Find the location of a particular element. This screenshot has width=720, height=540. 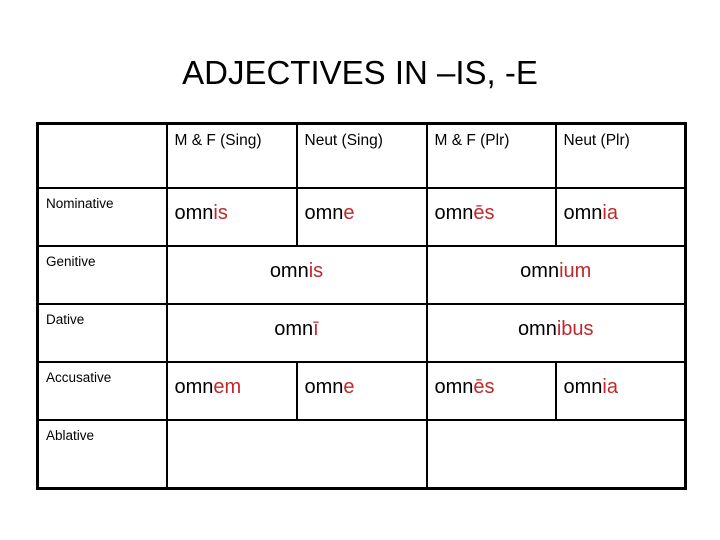

case-label: Nominative is located at coordinates (80, 203).